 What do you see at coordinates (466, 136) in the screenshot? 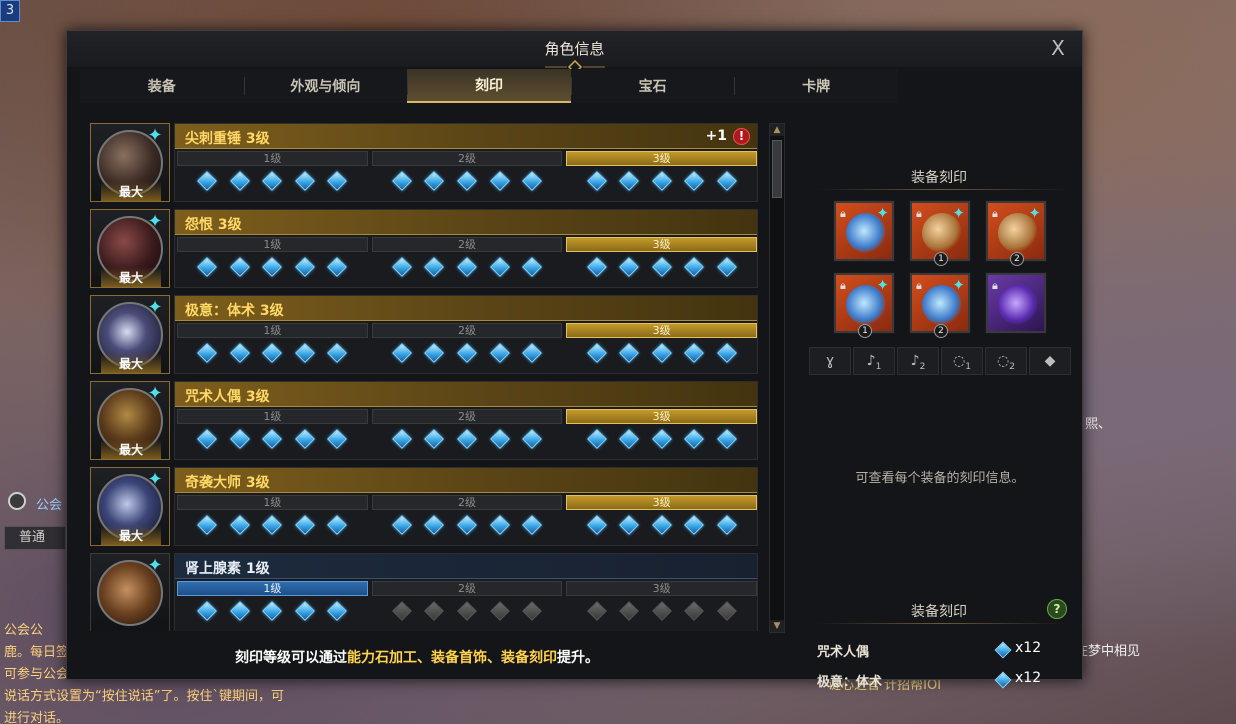
I see `engraving-header: 尖刺重锤 3级 +1!` at bounding box center [466, 136].